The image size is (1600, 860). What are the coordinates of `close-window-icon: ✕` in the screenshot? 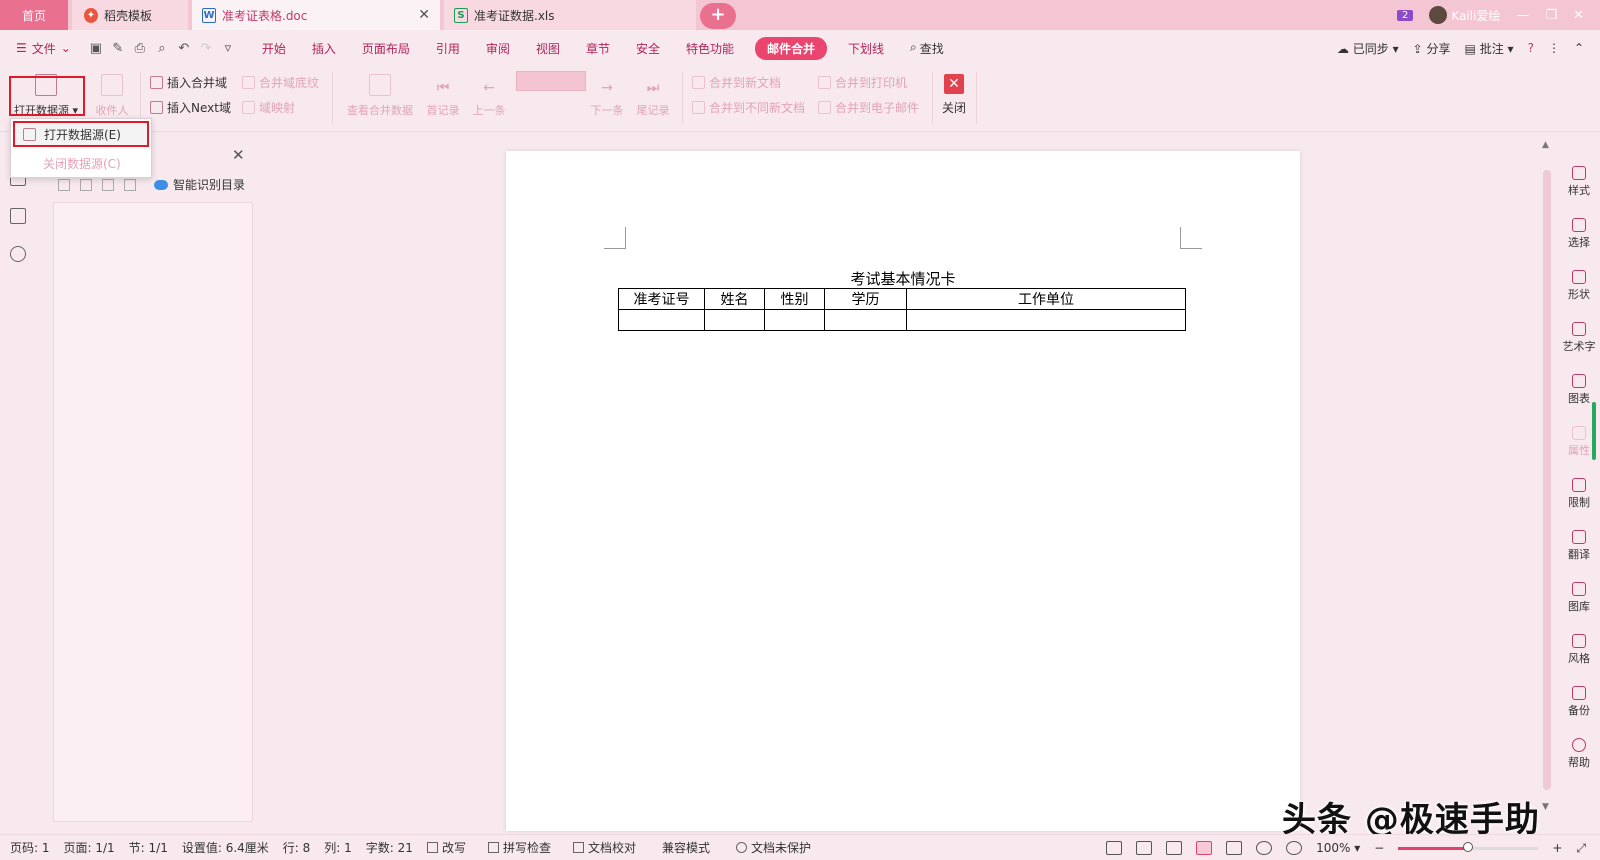 It's located at (1578, 15).